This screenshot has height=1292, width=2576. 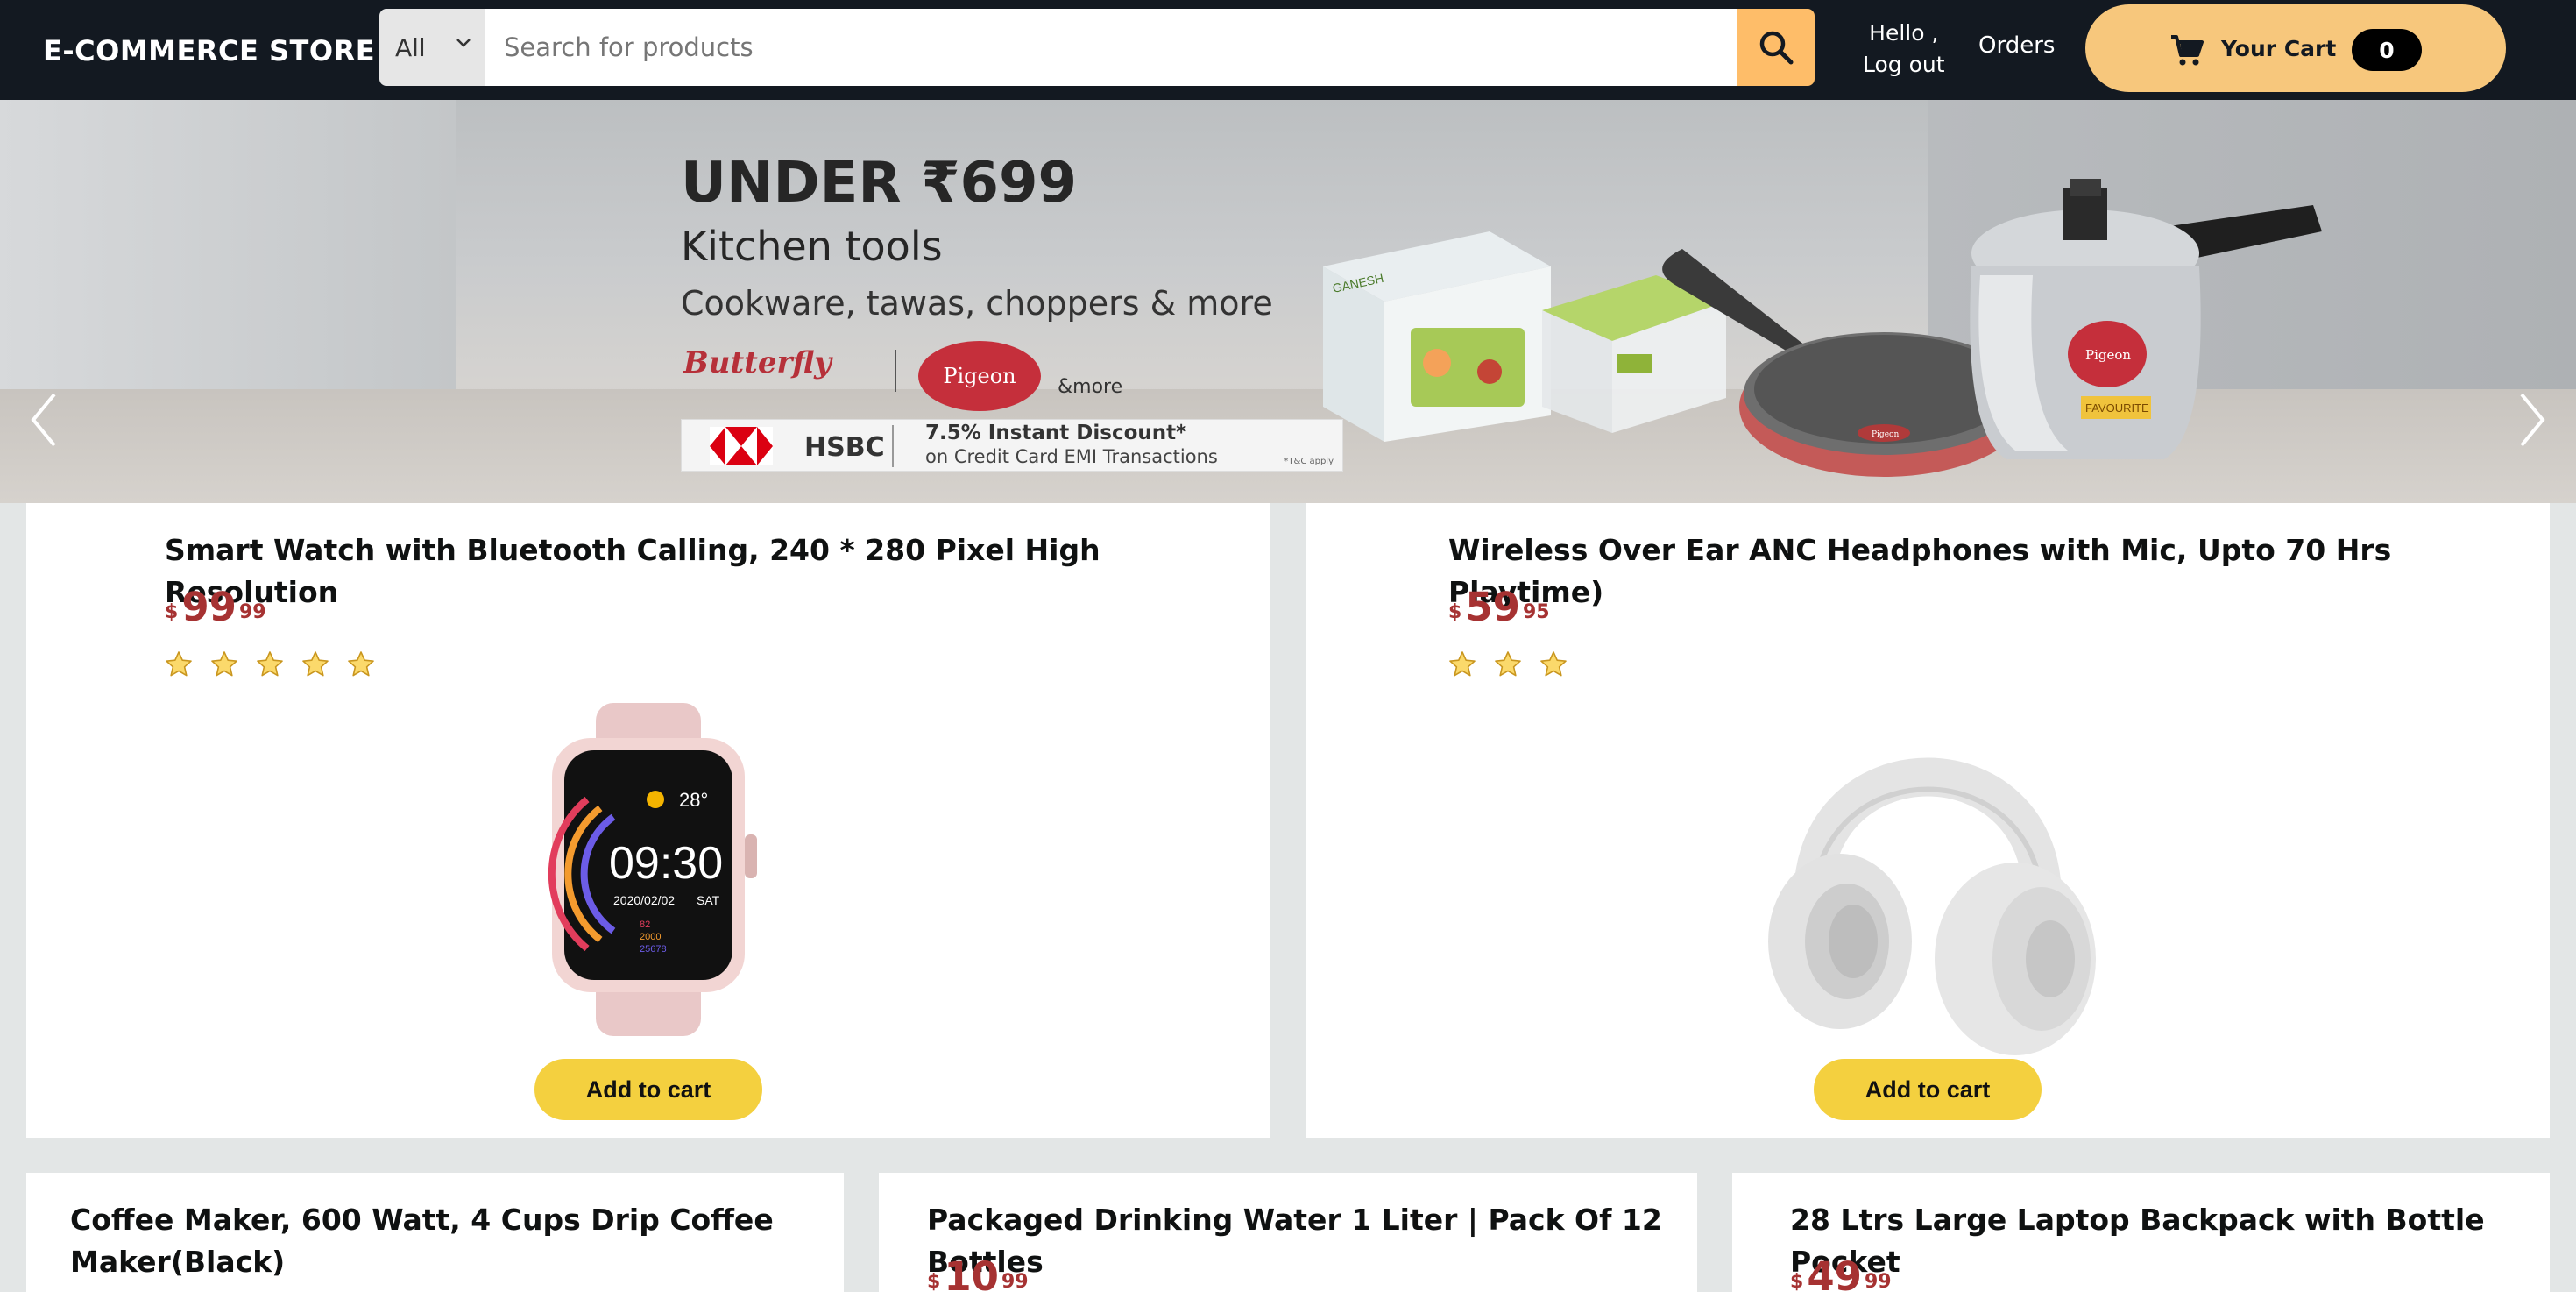 What do you see at coordinates (2117, 408) in the screenshot?
I see `cooker-tag-label: FAVOURITE` at bounding box center [2117, 408].